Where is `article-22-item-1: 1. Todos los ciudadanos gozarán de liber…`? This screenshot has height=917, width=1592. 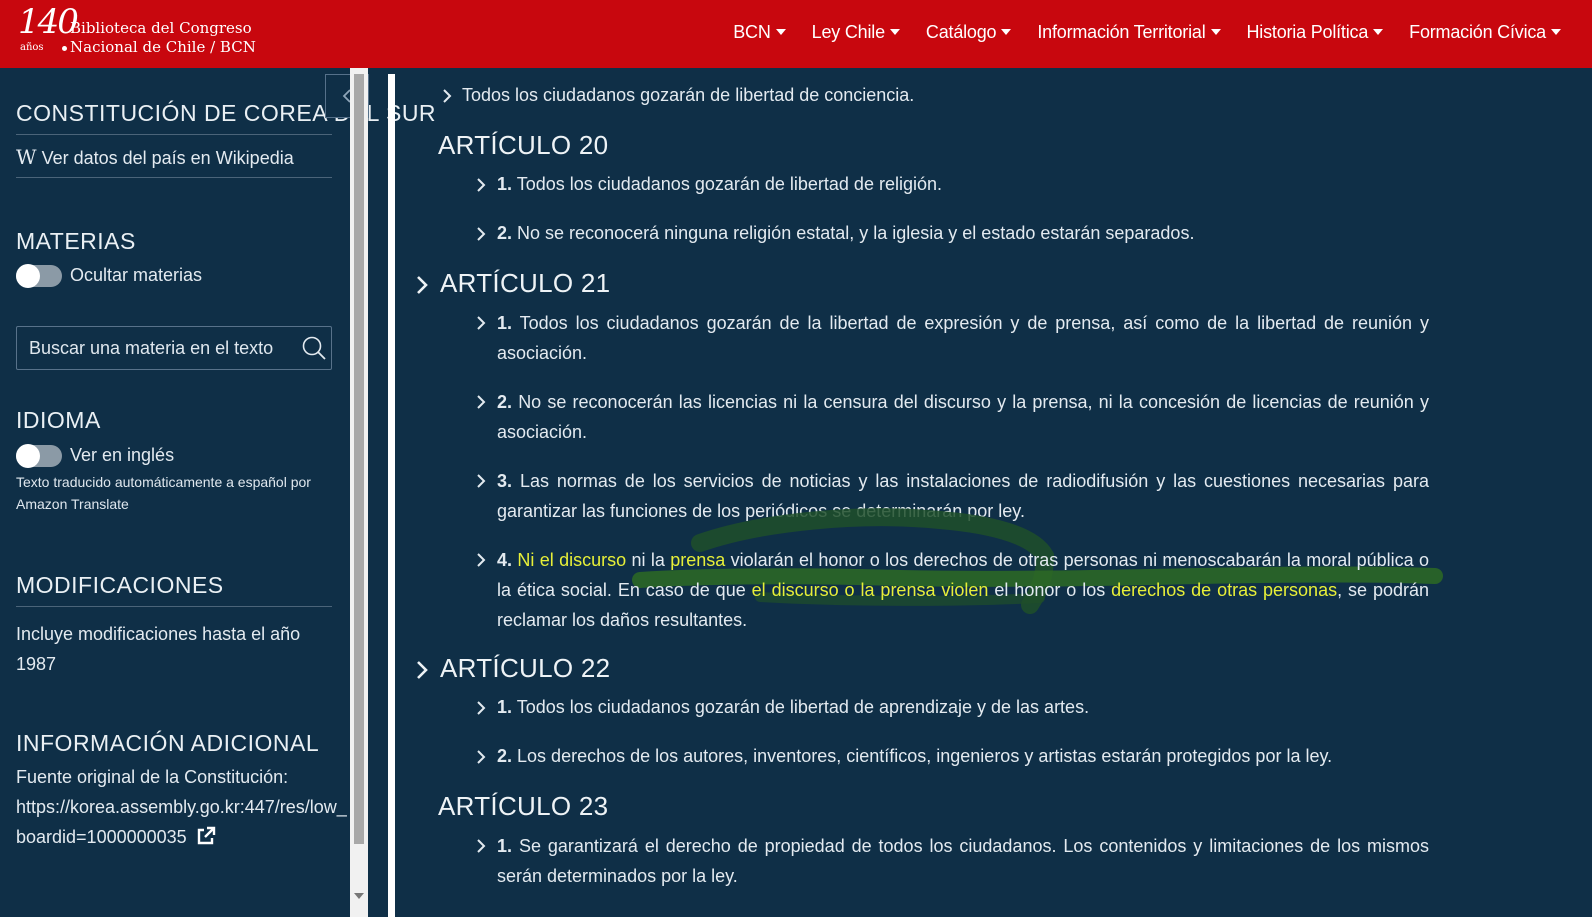 article-22-item-1: 1. Todos los ciudadanos gozarán de liber… is located at coordinates (793, 707).